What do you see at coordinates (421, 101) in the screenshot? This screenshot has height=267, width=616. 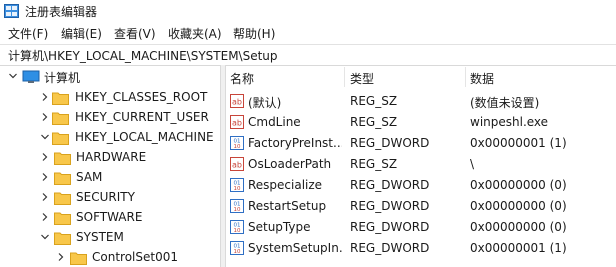 I see `value-row: ab (默认) REG_SZ (数值未设置)` at bounding box center [421, 101].